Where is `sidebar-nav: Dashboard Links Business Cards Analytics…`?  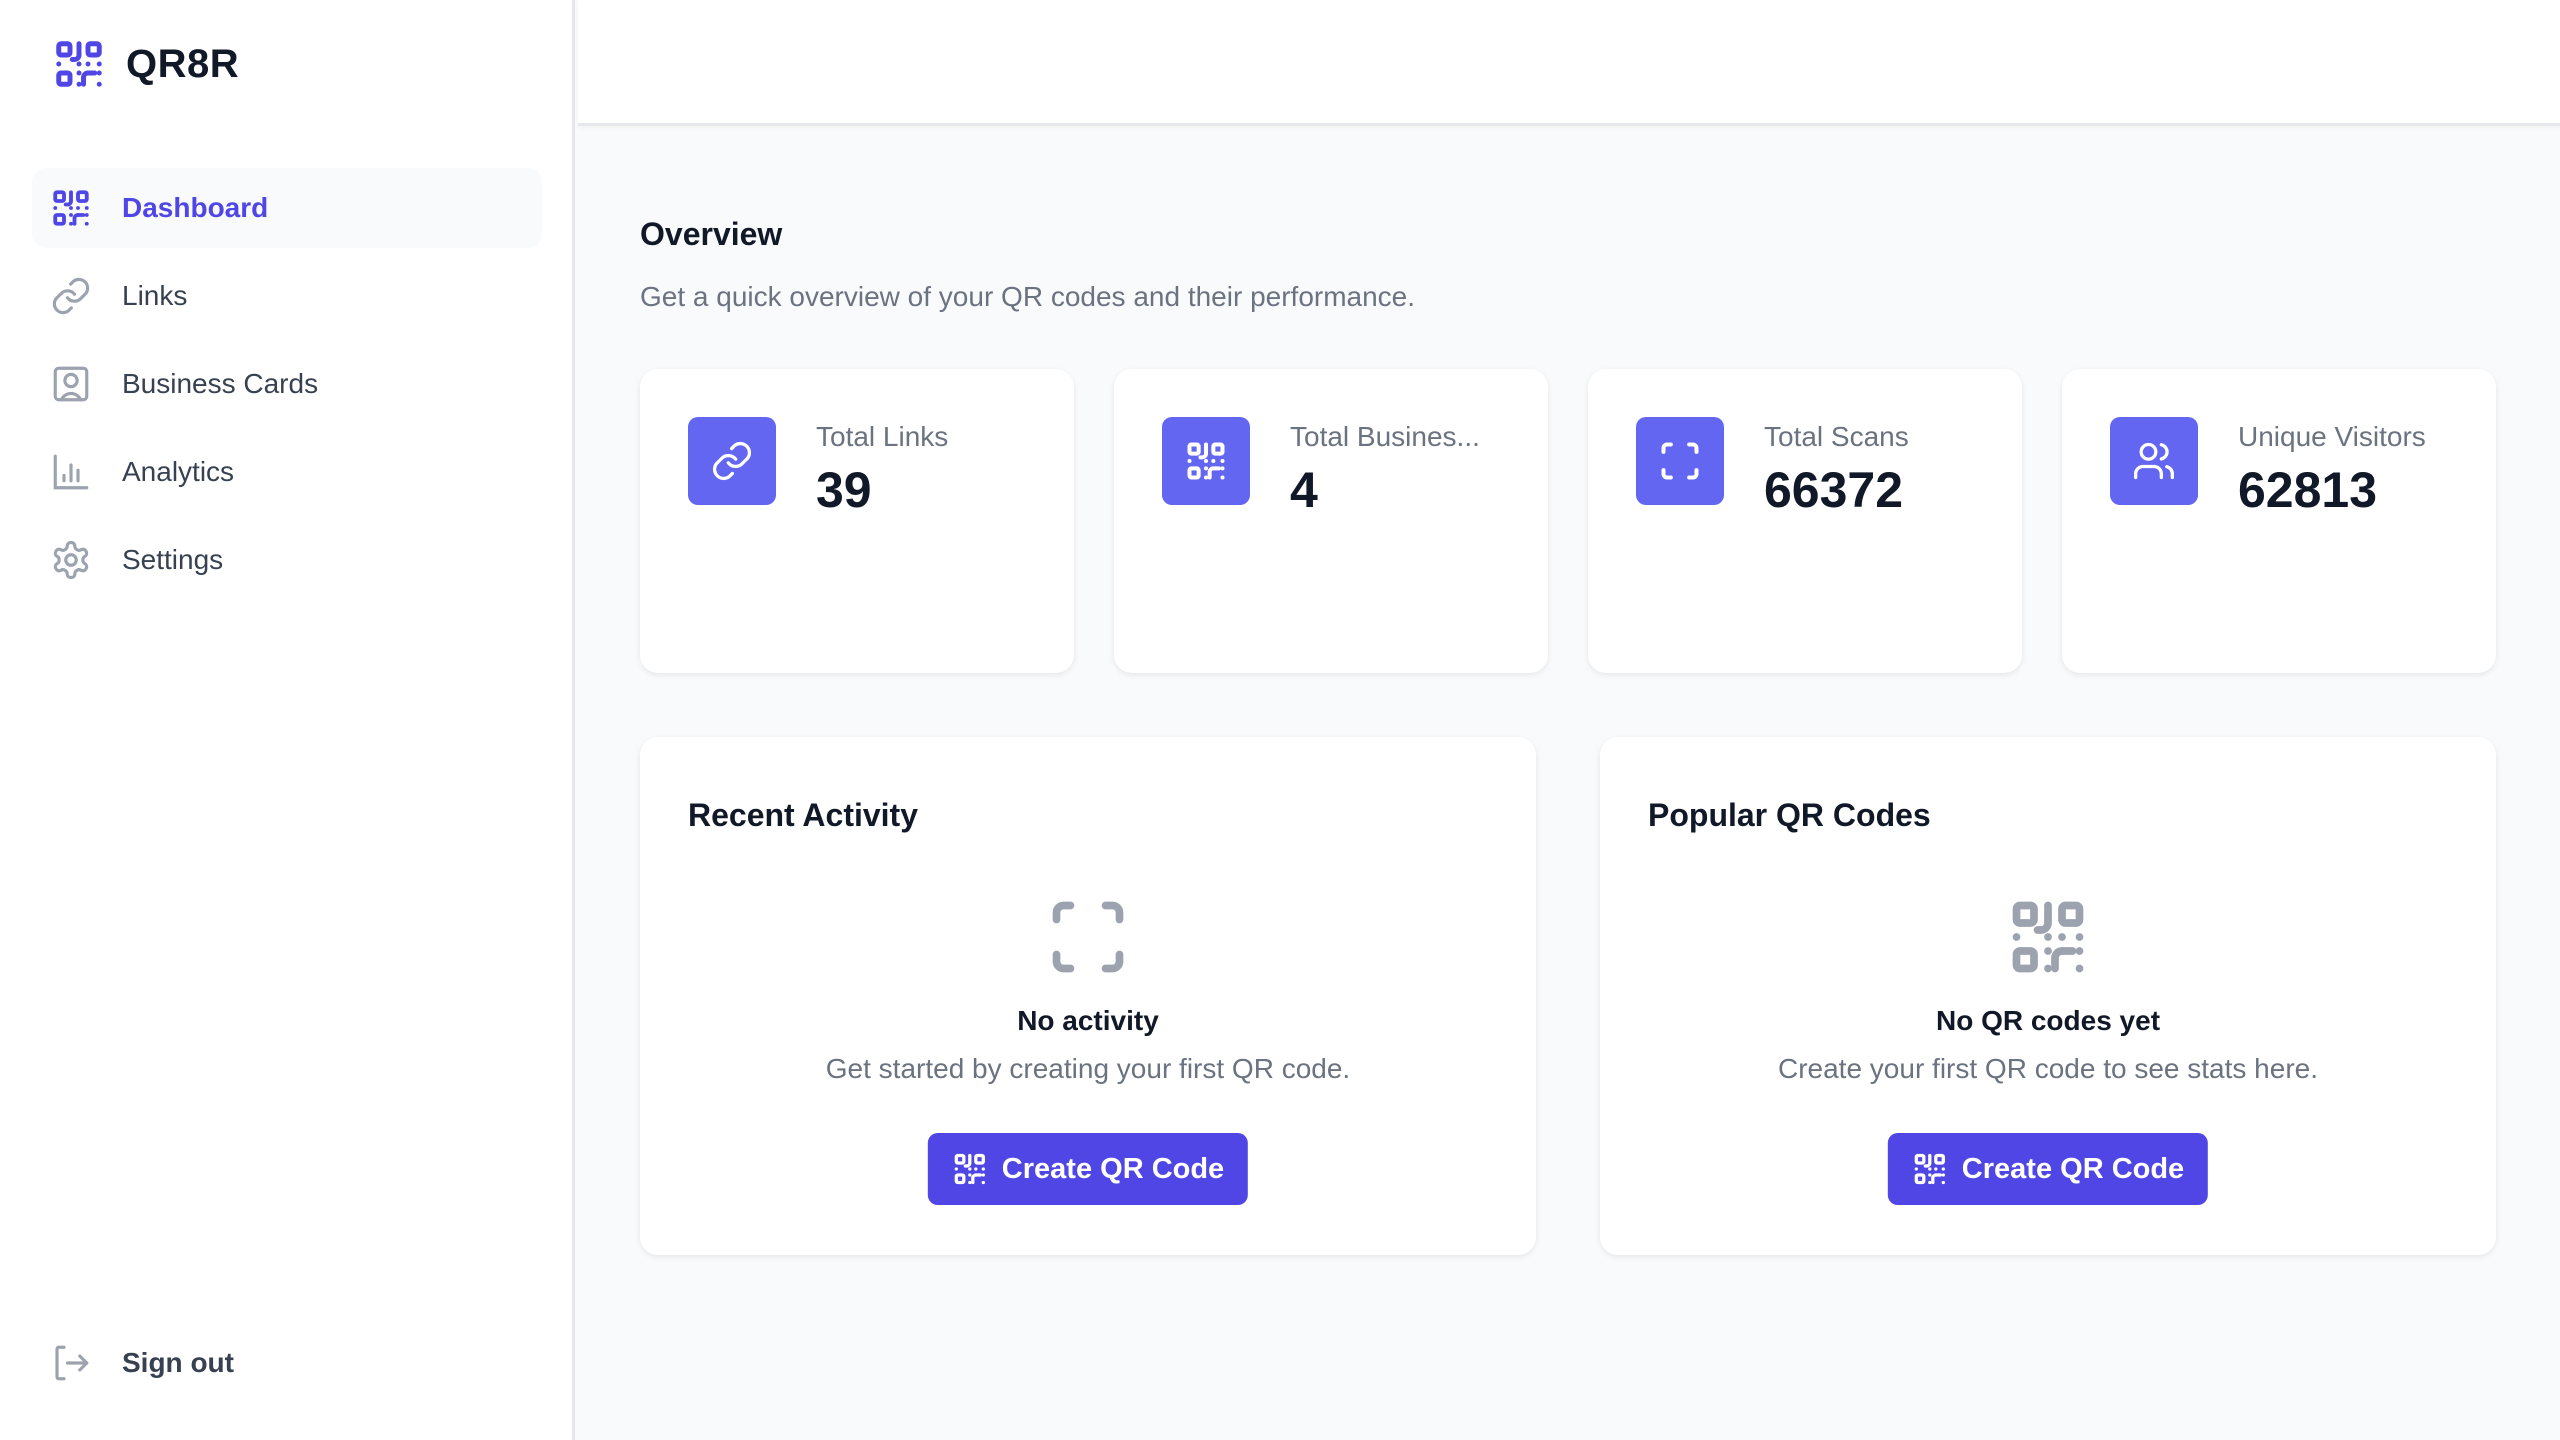
sidebar-nav: Dashboard Links Business Cards Analytics… is located at coordinates (287, 388).